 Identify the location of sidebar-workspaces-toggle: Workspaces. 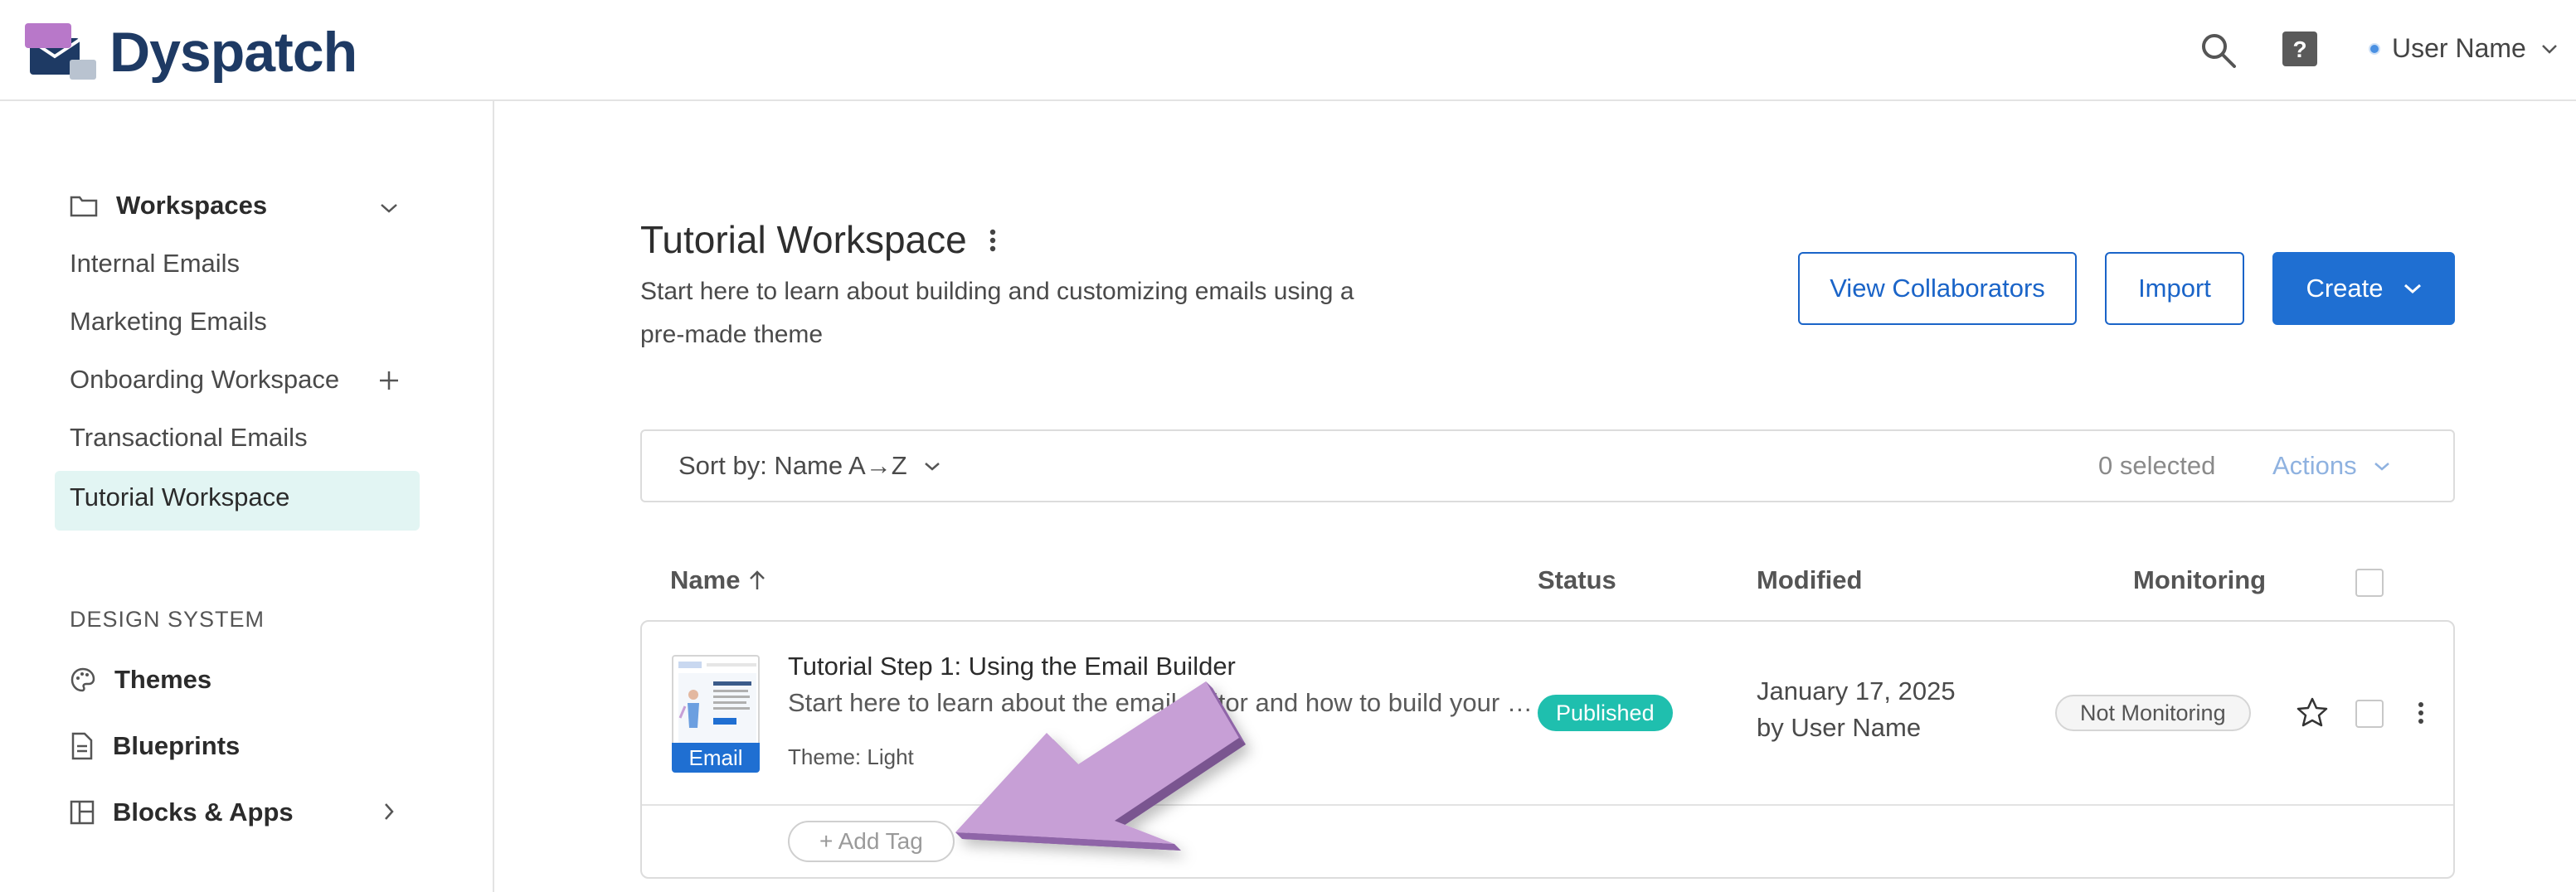
(169, 206).